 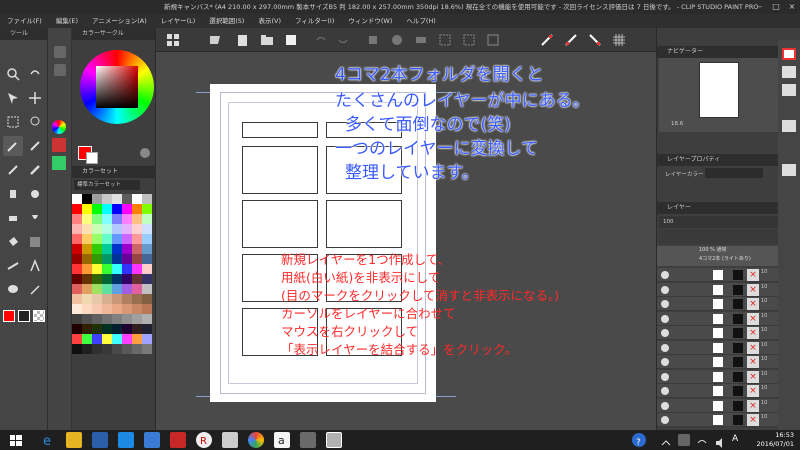 I want to click on lasso-tool-icon, so click(x=35, y=122).